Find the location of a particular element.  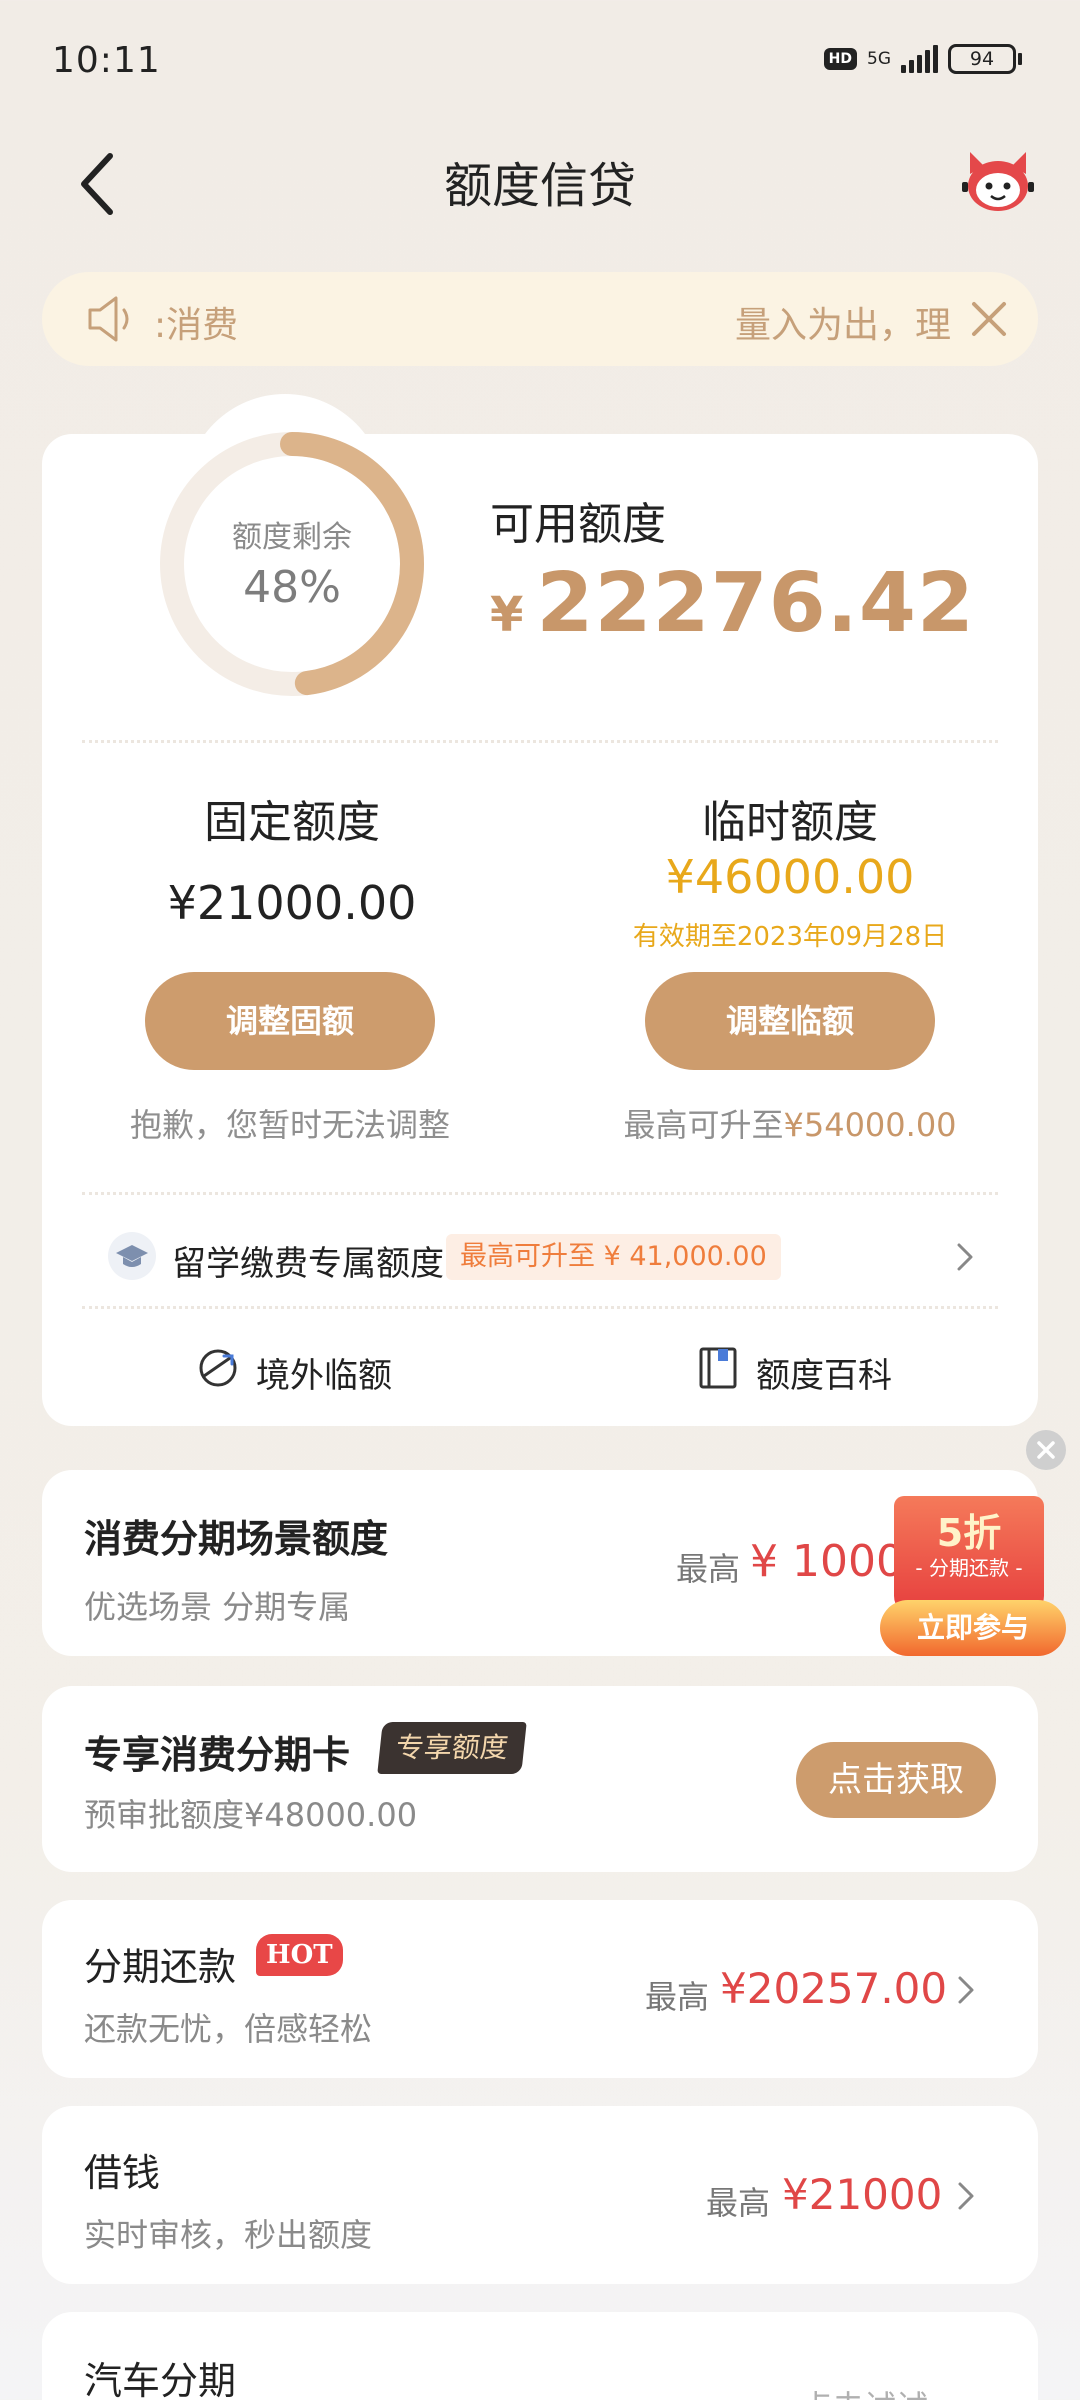

temp-credit-amount: ¥46000.00 is located at coordinates (790, 877).